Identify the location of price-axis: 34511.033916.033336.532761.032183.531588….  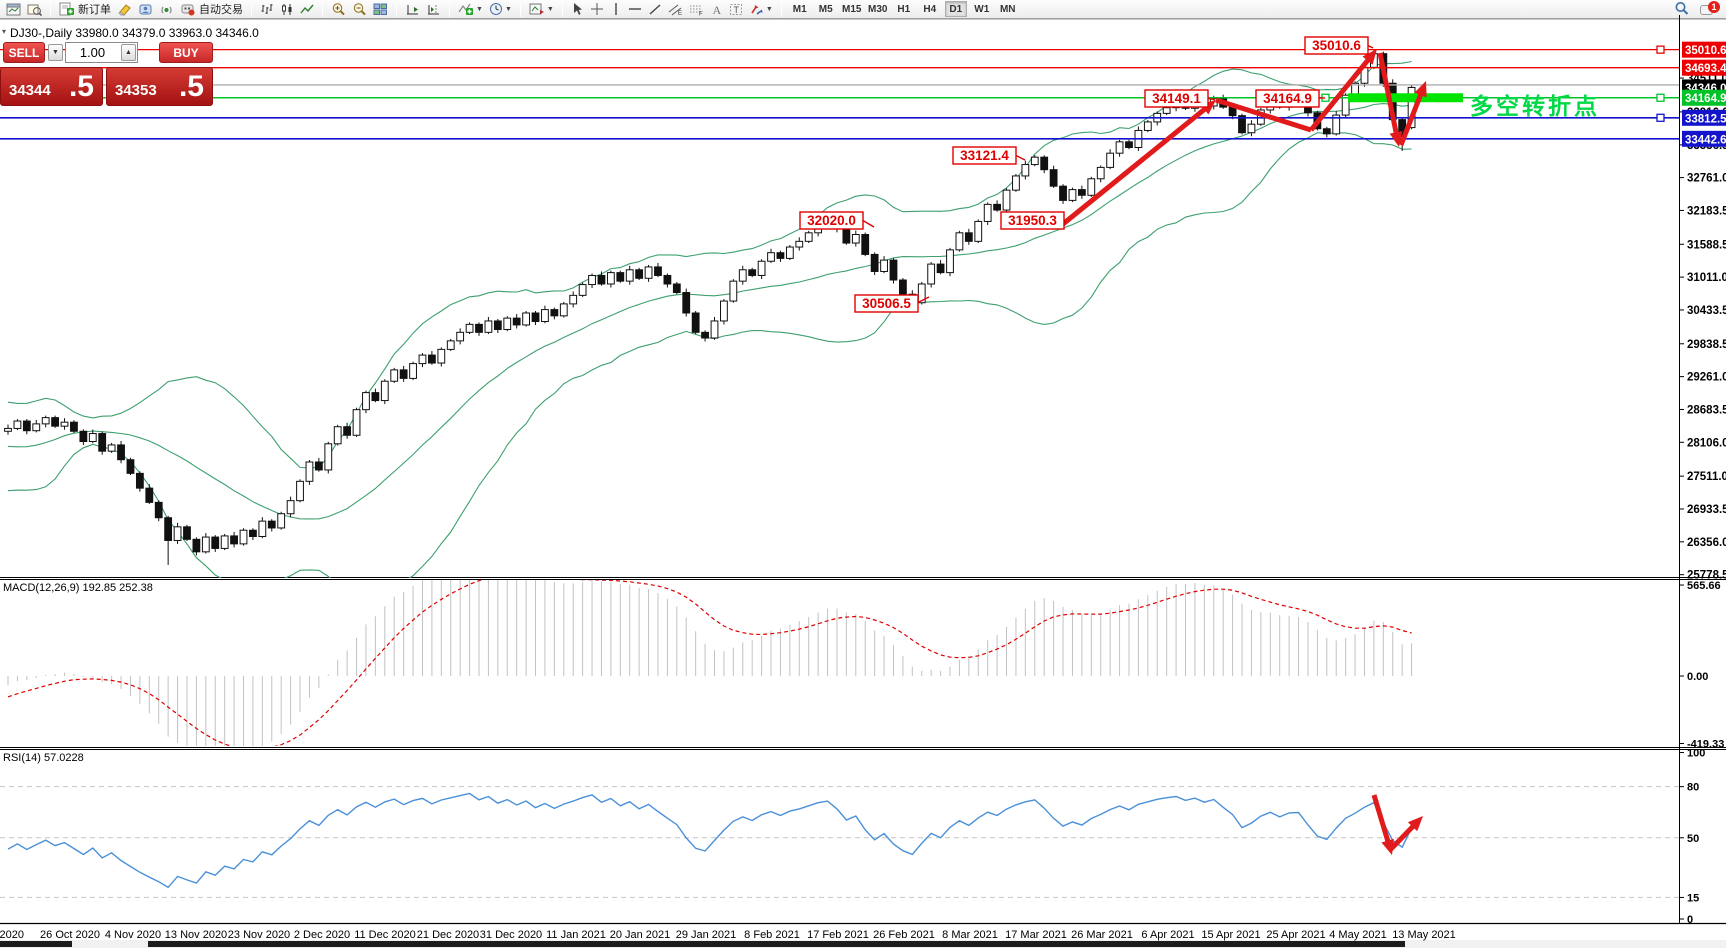
(1702, 483).